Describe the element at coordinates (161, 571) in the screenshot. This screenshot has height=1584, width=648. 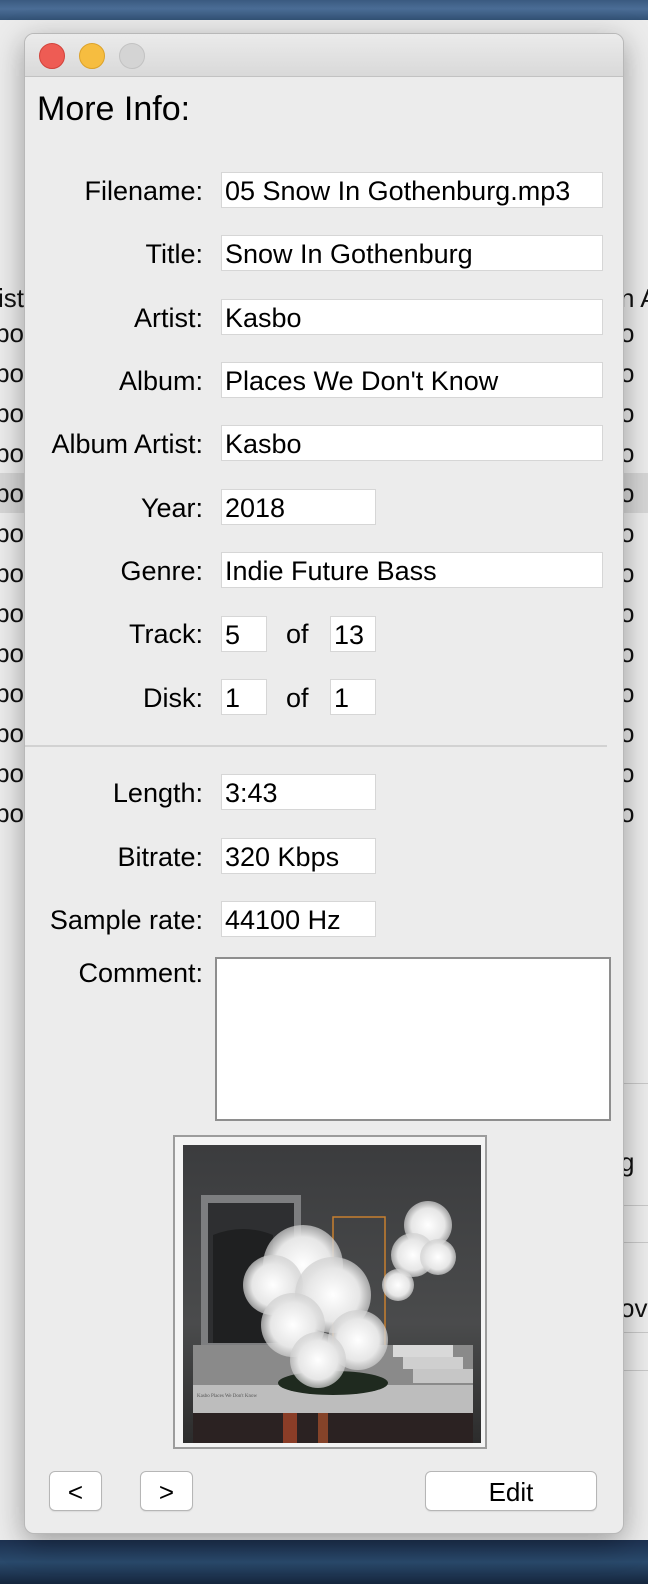
I see `genre-label: Genre:` at that location.